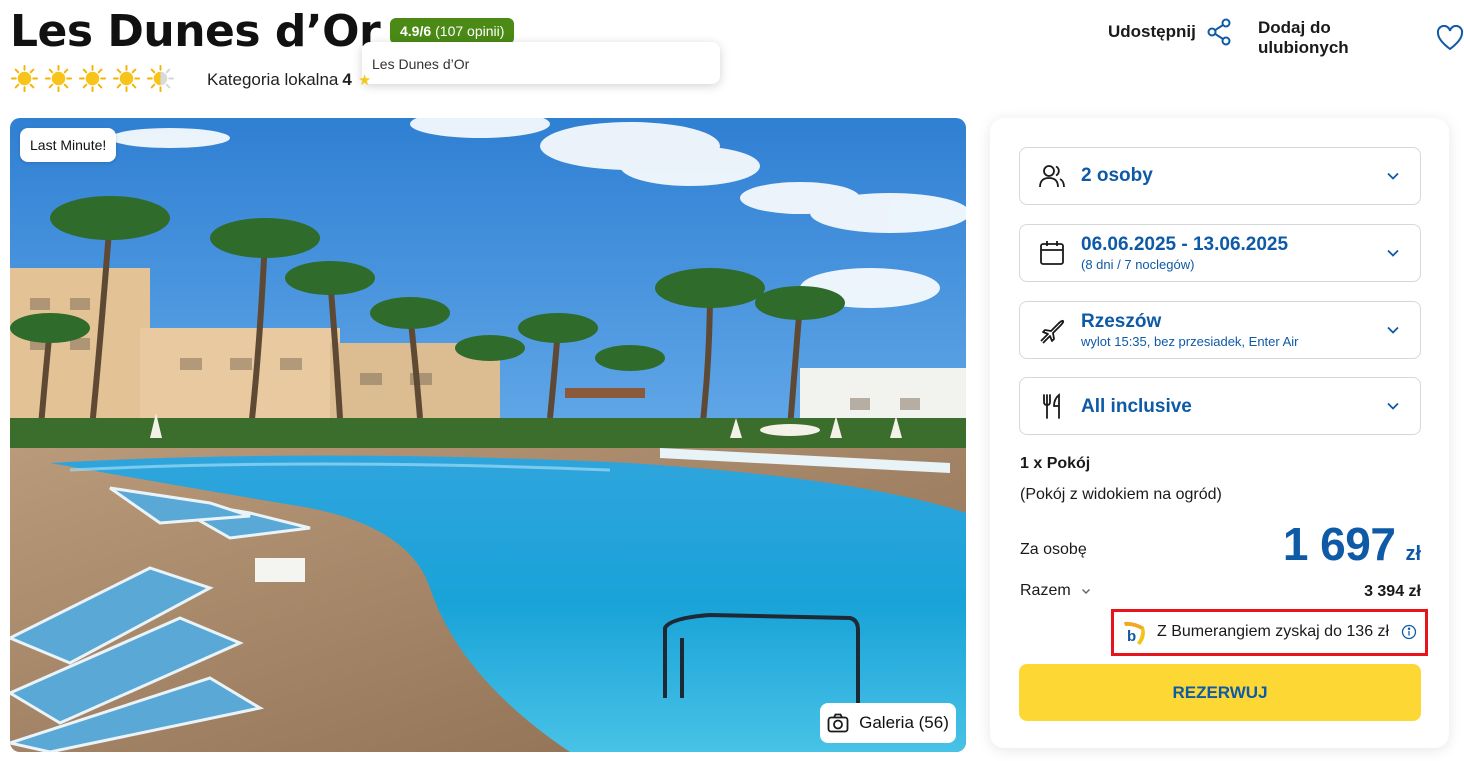 This screenshot has height=761, width=1464. What do you see at coordinates (1361, 38) in the screenshot?
I see `favorite-button: Dodaj do ulubionych` at bounding box center [1361, 38].